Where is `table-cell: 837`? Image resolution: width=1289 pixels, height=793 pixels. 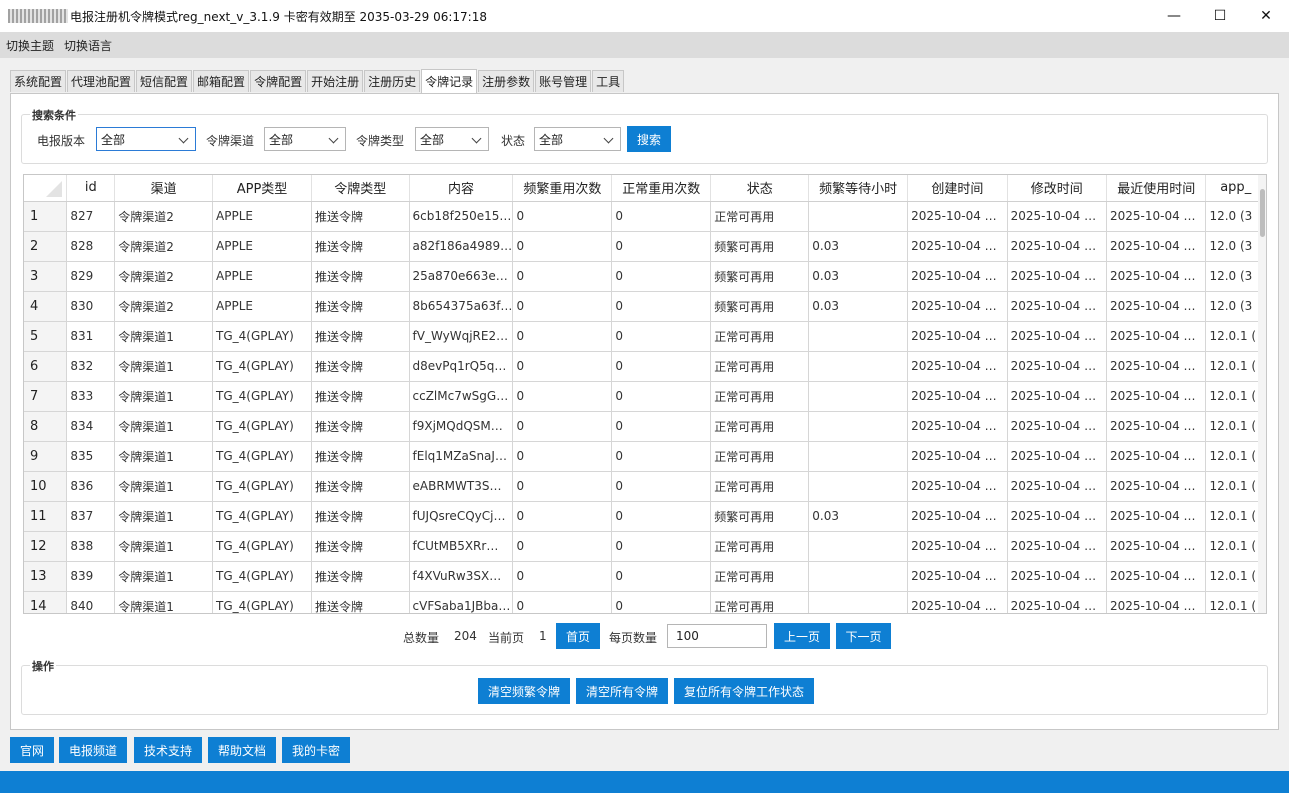 table-cell: 837 is located at coordinates (91, 516).